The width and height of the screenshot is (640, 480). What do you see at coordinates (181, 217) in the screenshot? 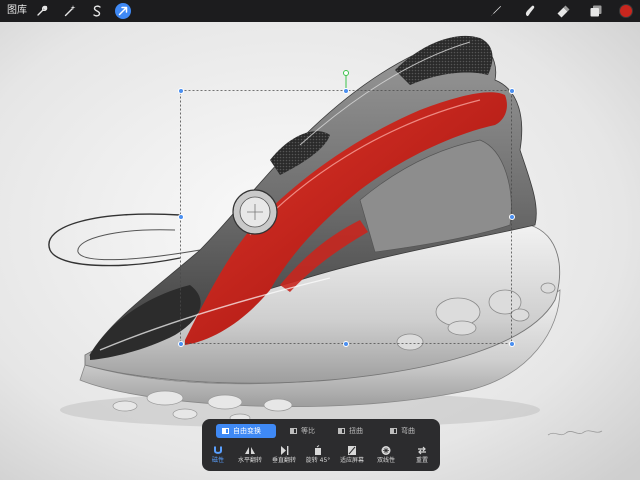
I see `edge-handle-left` at bounding box center [181, 217].